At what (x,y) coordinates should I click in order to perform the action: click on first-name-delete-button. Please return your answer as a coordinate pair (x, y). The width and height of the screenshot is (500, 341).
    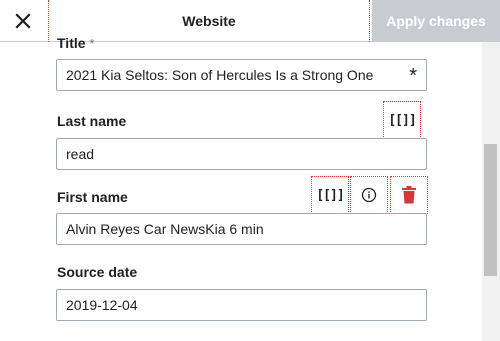
    Looking at the image, I should click on (409, 195).